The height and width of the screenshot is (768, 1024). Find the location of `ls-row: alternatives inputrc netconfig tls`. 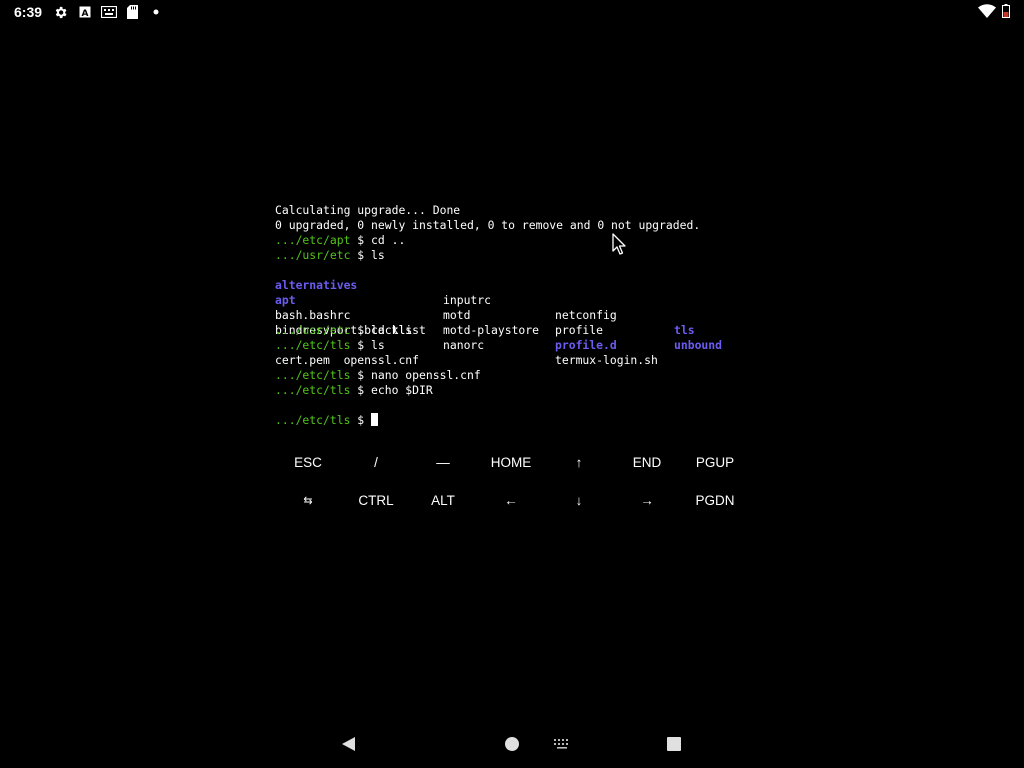

ls-row: alternatives inputrc netconfig tls is located at coordinates (510, 300).